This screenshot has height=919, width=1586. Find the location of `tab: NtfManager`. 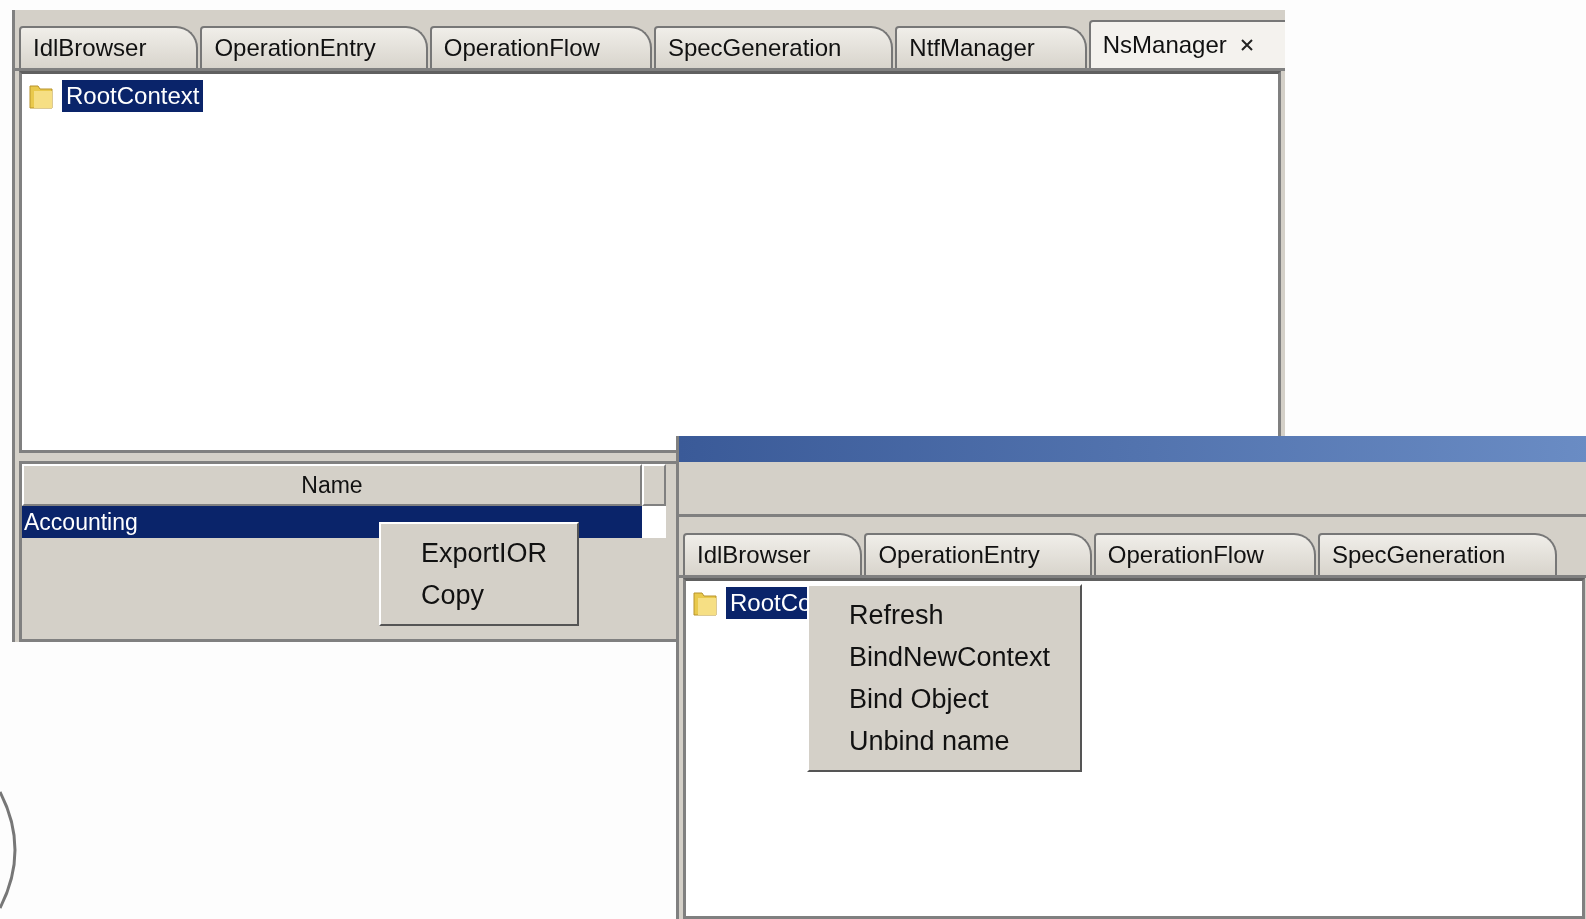

tab: NtfManager is located at coordinates (991, 47).